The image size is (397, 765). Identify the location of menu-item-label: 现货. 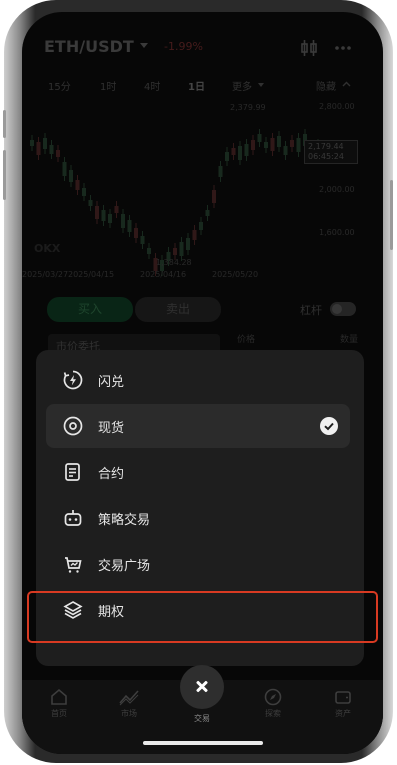
(111, 428).